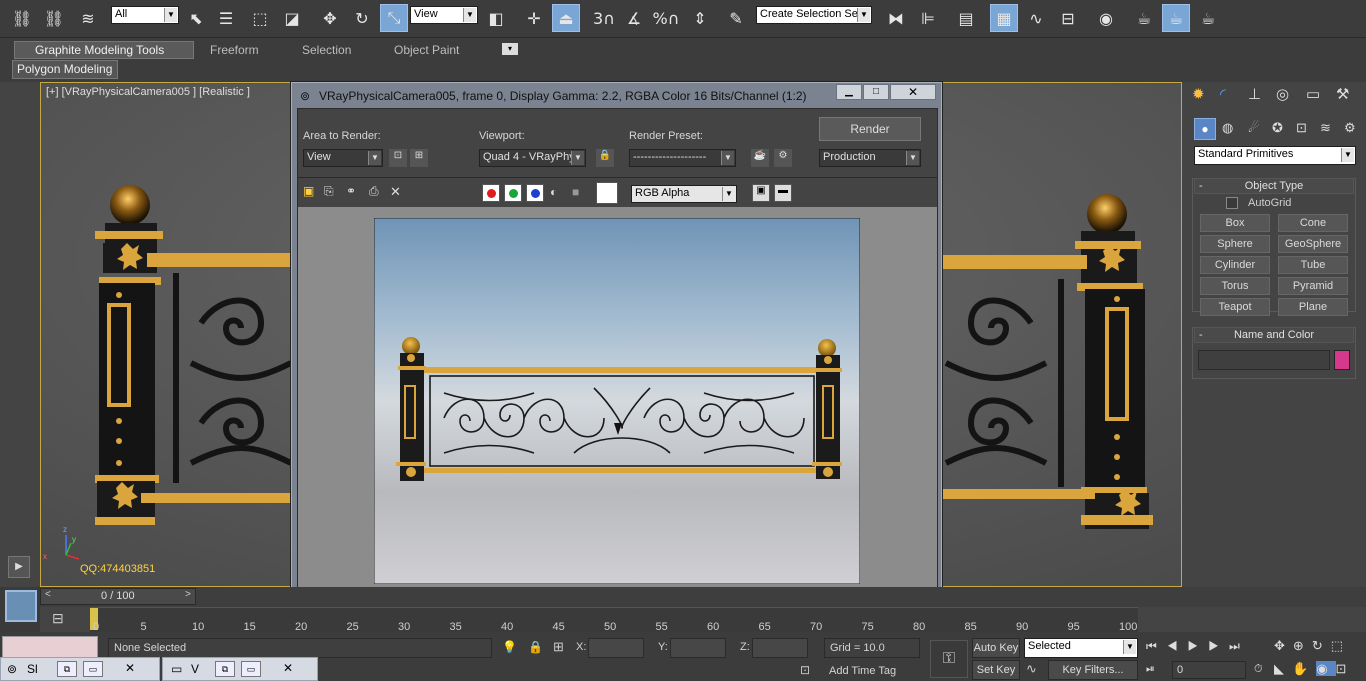 This screenshot has width=1366, height=681. What do you see at coordinates (1313, 94) in the screenshot?
I see `display-tab-icon: ▭` at bounding box center [1313, 94].